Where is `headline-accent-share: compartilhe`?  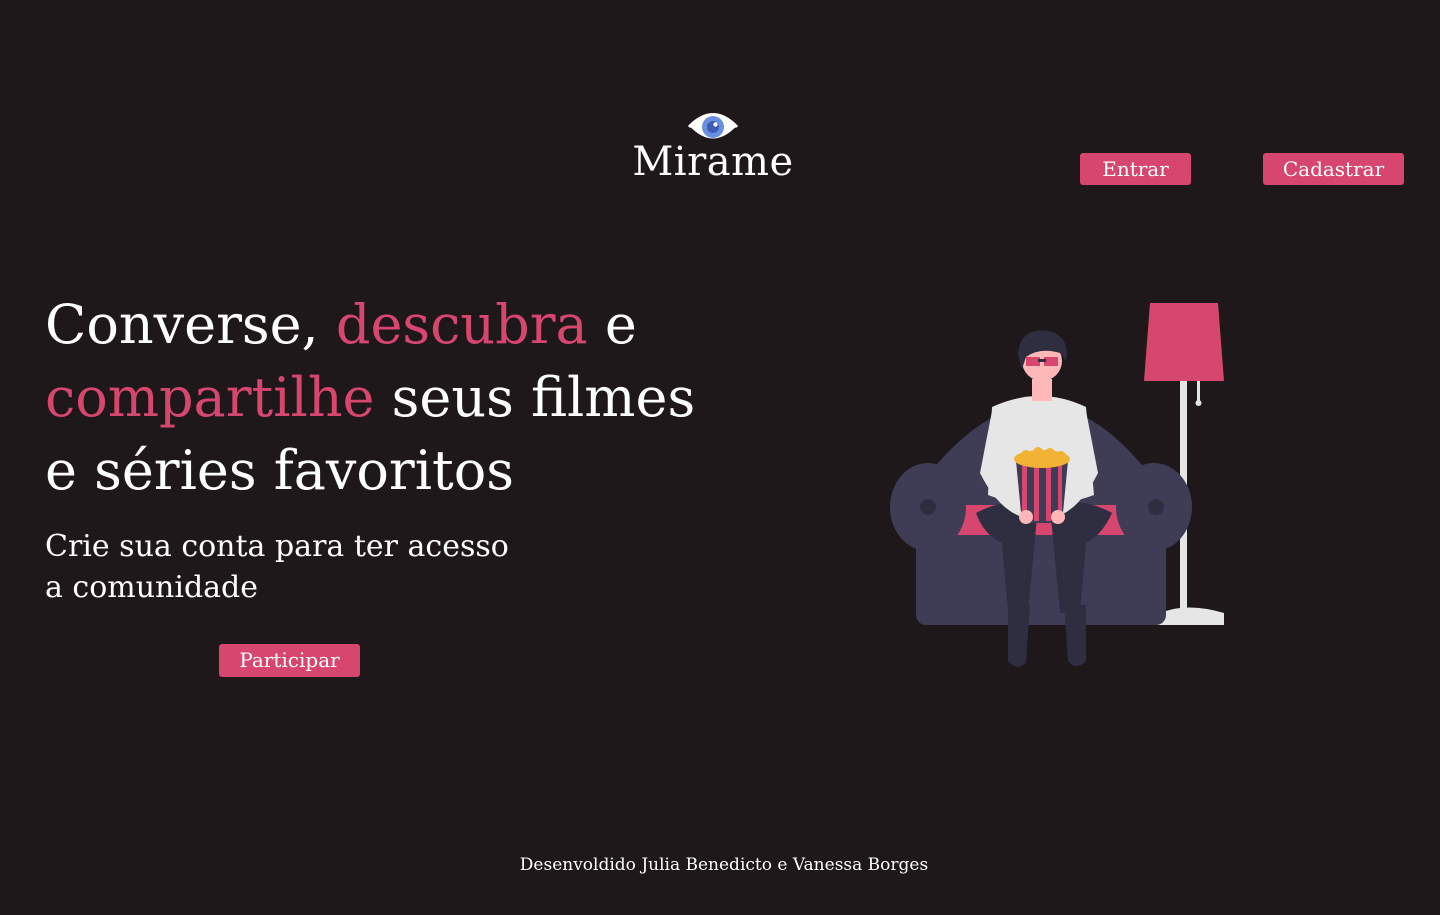 headline-accent-share: compartilhe is located at coordinates (210, 397).